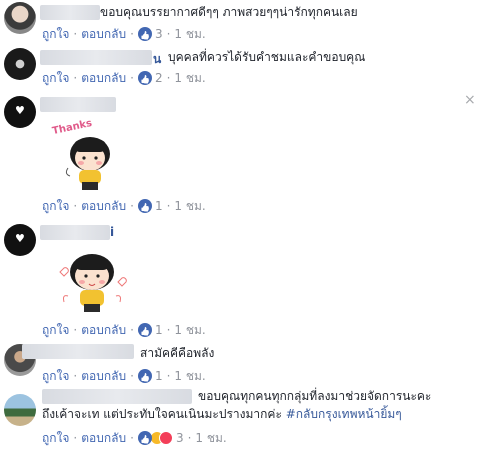 The width and height of the screenshot is (481, 457). I want to click on reaction-count: 2, so click(158, 78).